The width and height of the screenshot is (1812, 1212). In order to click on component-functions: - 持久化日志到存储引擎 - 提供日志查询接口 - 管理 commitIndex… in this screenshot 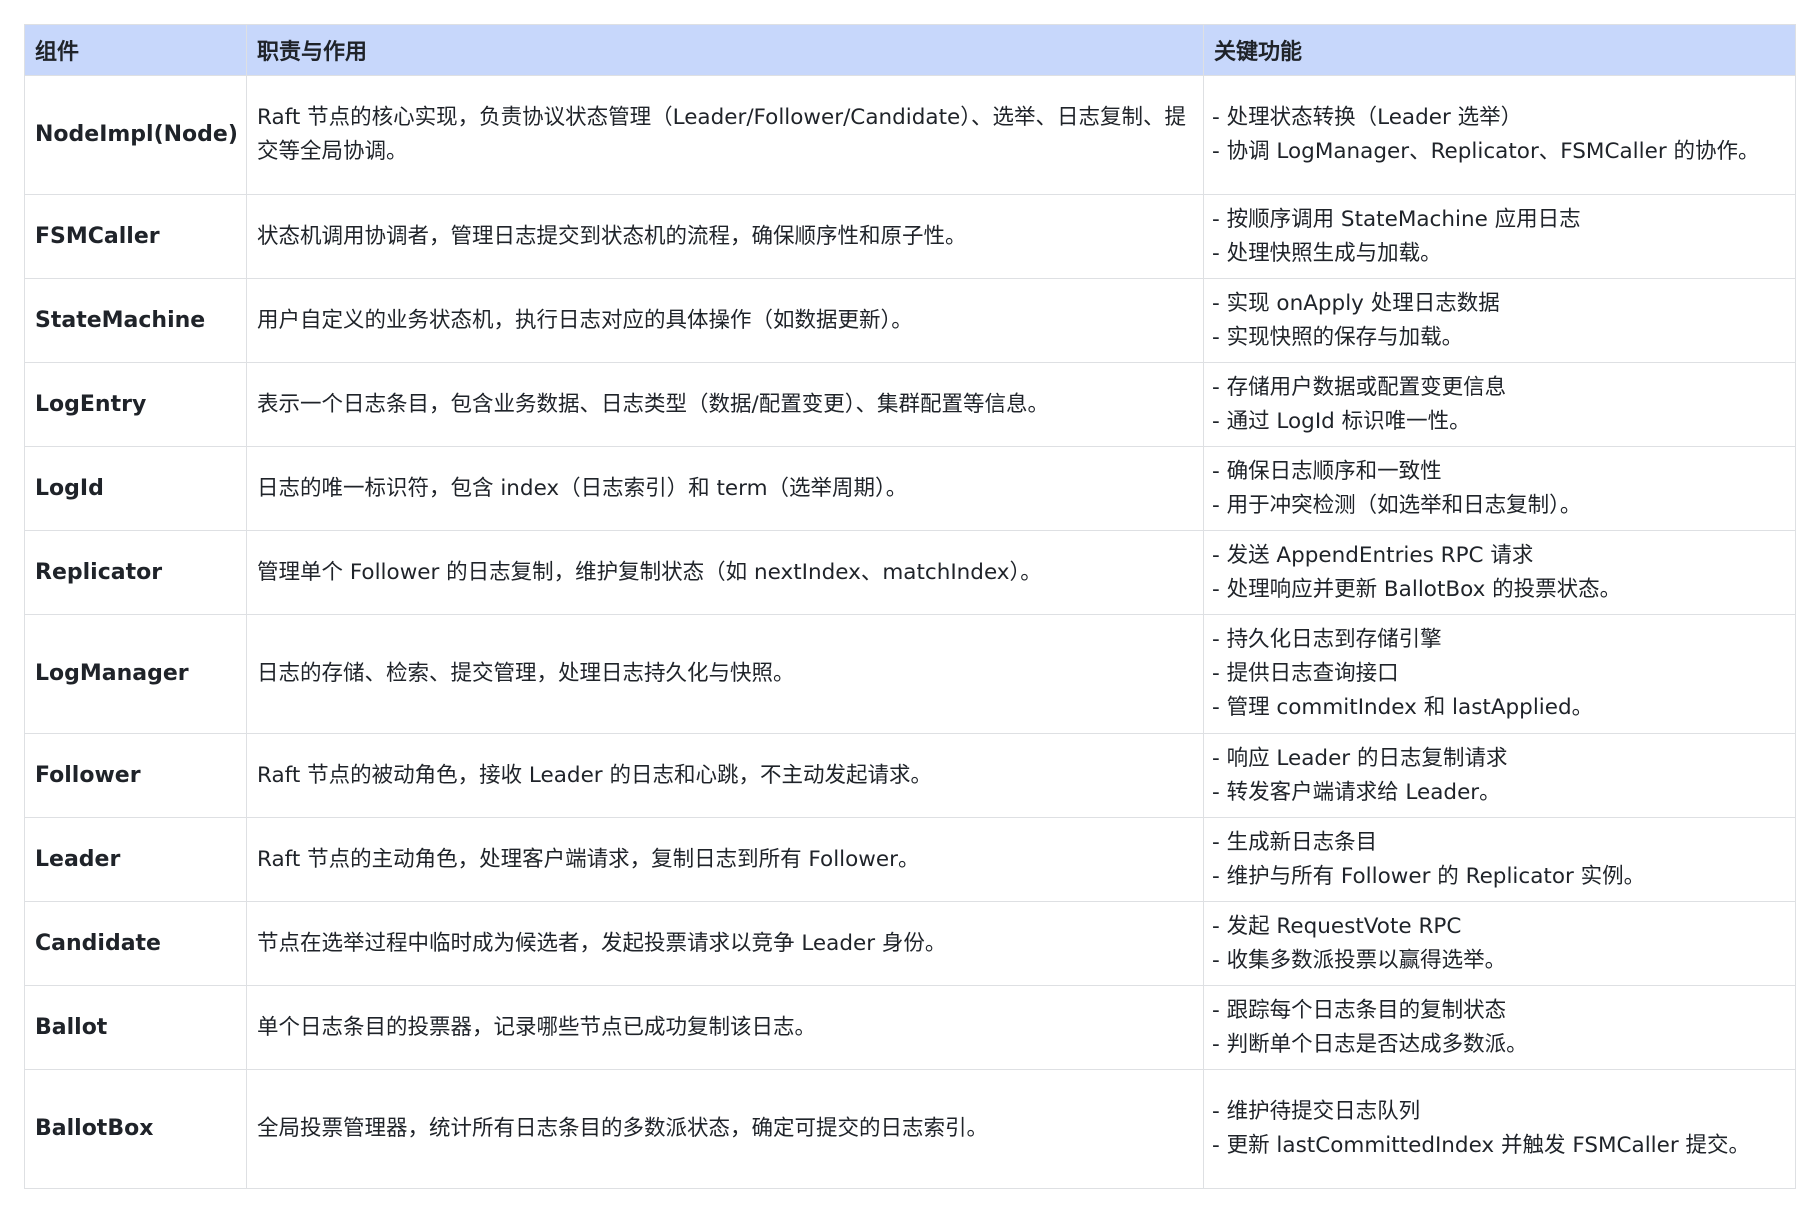, I will do `click(1499, 674)`.